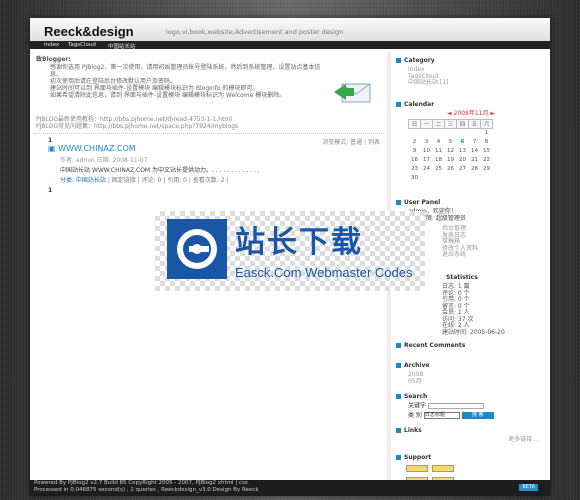  What do you see at coordinates (427, 151) in the screenshot?
I see `calendar-day: 10` at bounding box center [427, 151].